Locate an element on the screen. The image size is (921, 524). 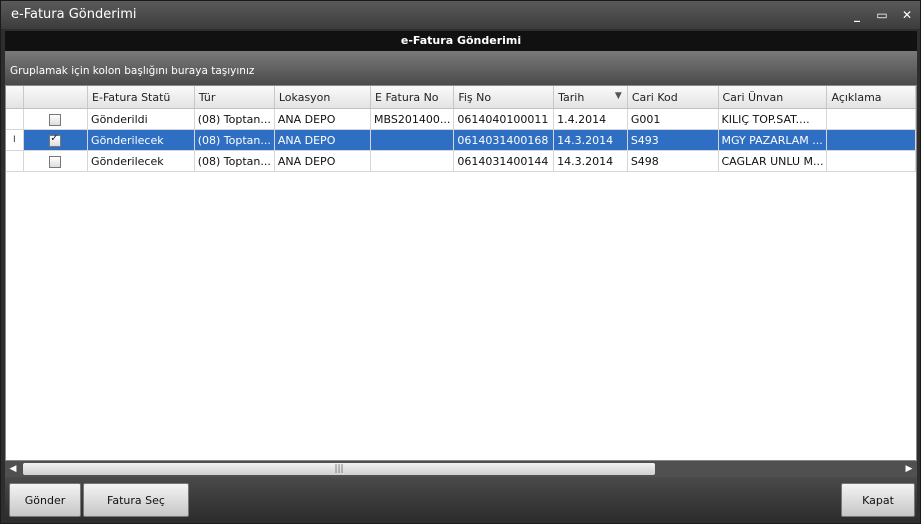
fatura-sec-button: Fatura Seç is located at coordinates (136, 500).